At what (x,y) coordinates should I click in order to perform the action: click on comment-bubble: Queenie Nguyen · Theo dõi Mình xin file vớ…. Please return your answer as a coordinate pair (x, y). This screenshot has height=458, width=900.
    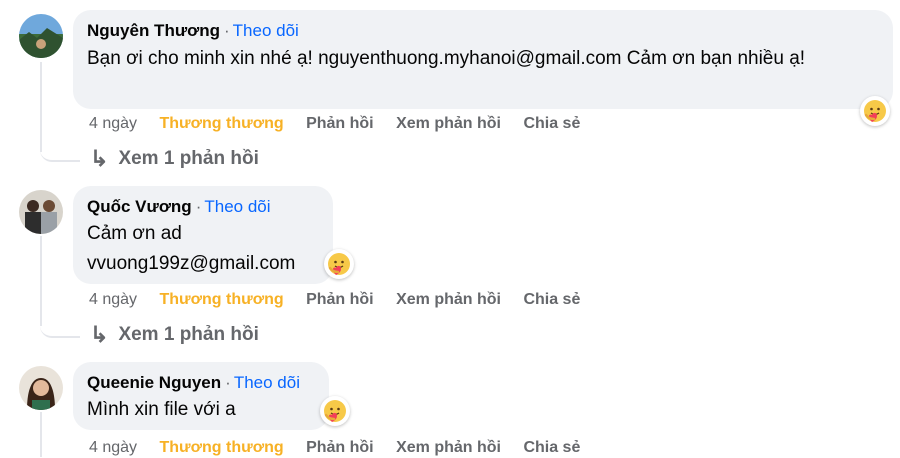
    Looking at the image, I should click on (201, 396).